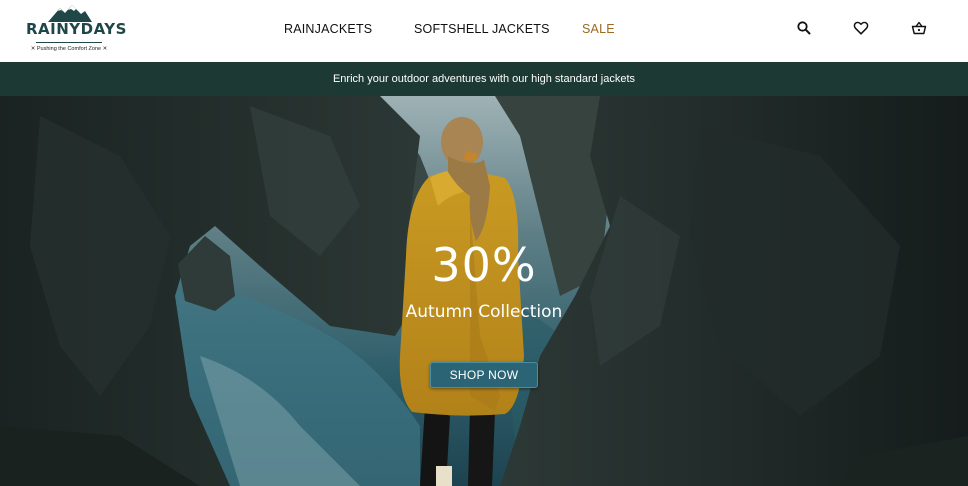 The width and height of the screenshot is (968, 486). What do you see at coordinates (861, 28) in the screenshot?
I see `heart-icon` at bounding box center [861, 28].